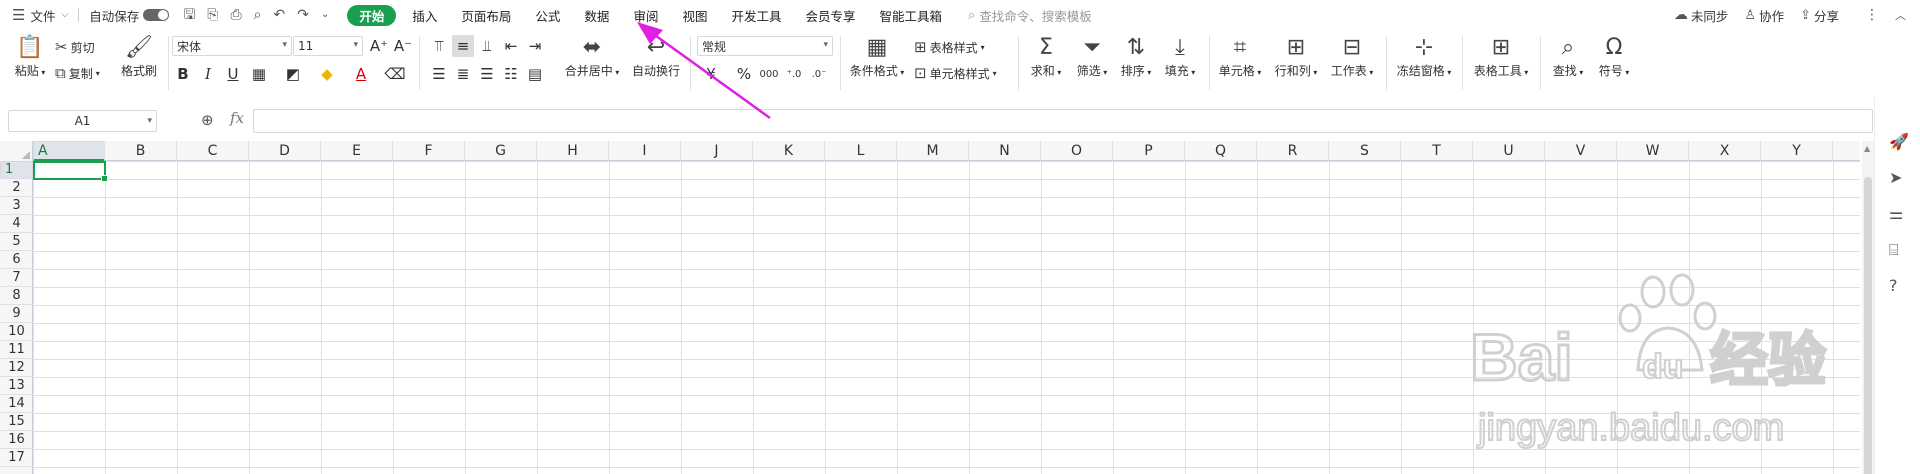  I want to click on justify-icon: ☷, so click(511, 74).